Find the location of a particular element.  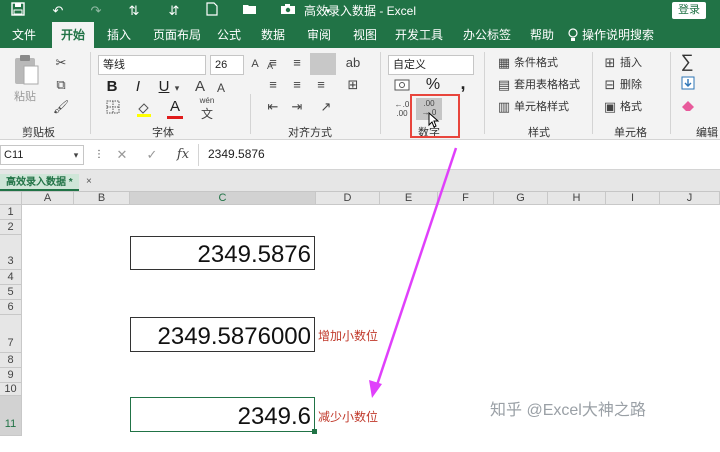

wrap-text-icon: ab is located at coordinates (353, 63).